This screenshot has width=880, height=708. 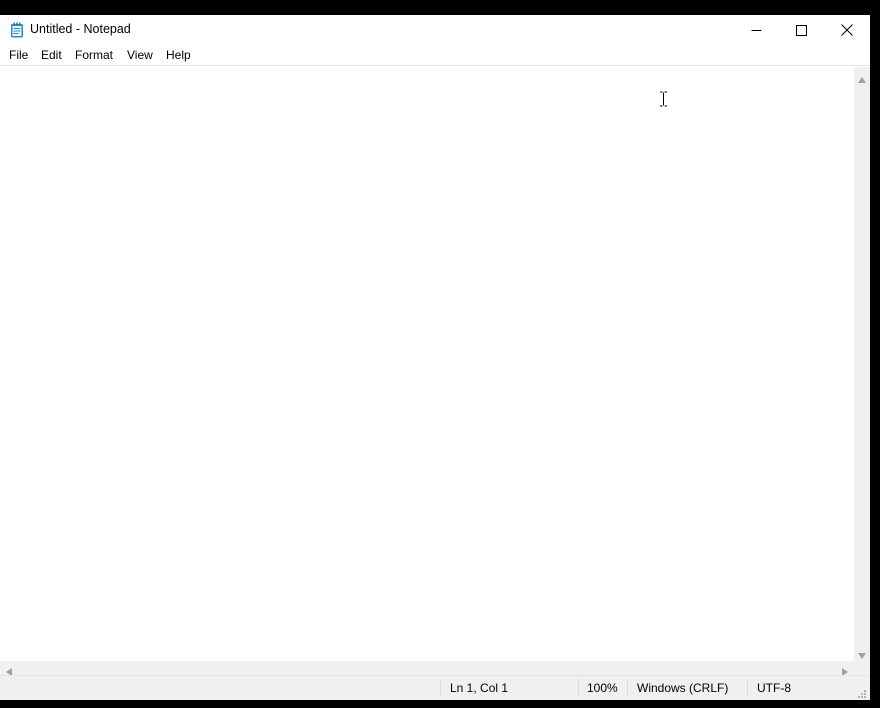 I want to click on horizontal-scrollbar, so click(x=427, y=668).